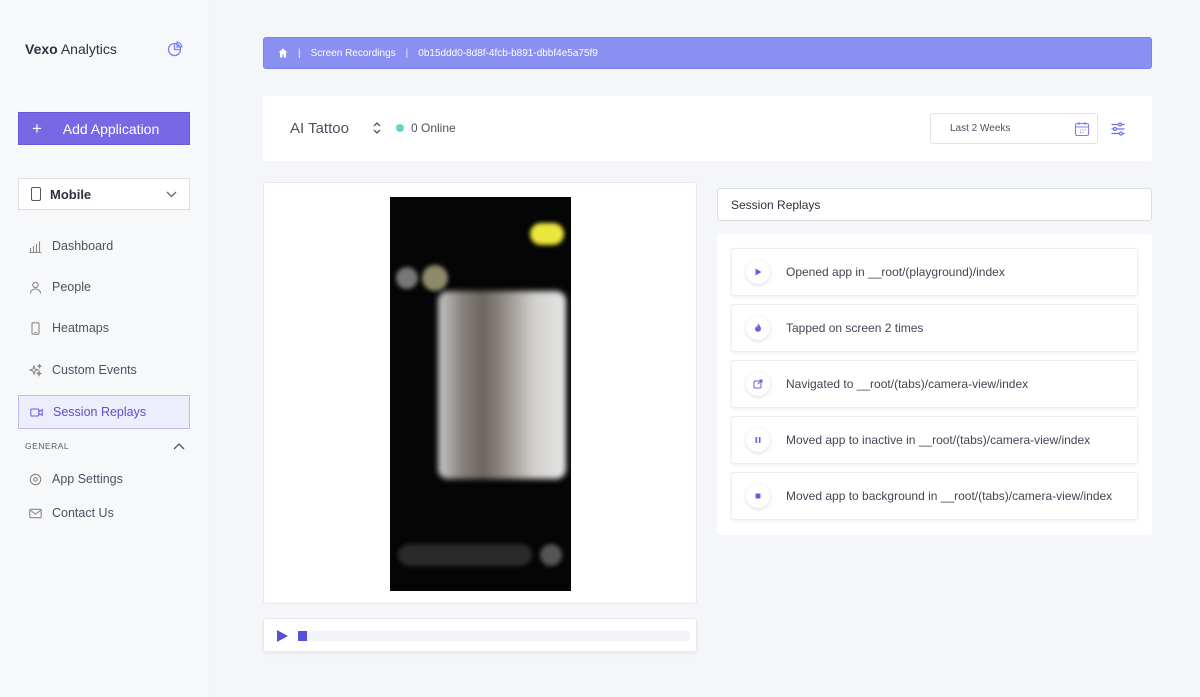 The width and height of the screenshot is (1200, 697). I want to click on pie-chart-icon, so click(175, 49).